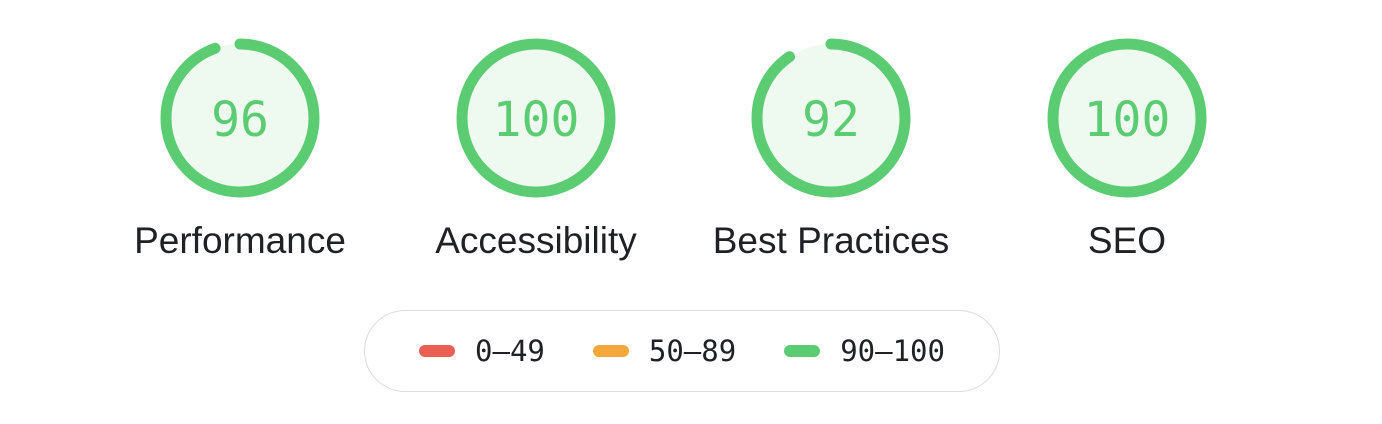 The width and height of the screenshot is (1382, 424). Describe the element at coordinates (610, 351) in the screenshot. I see `average-swatch-icon` at that location.